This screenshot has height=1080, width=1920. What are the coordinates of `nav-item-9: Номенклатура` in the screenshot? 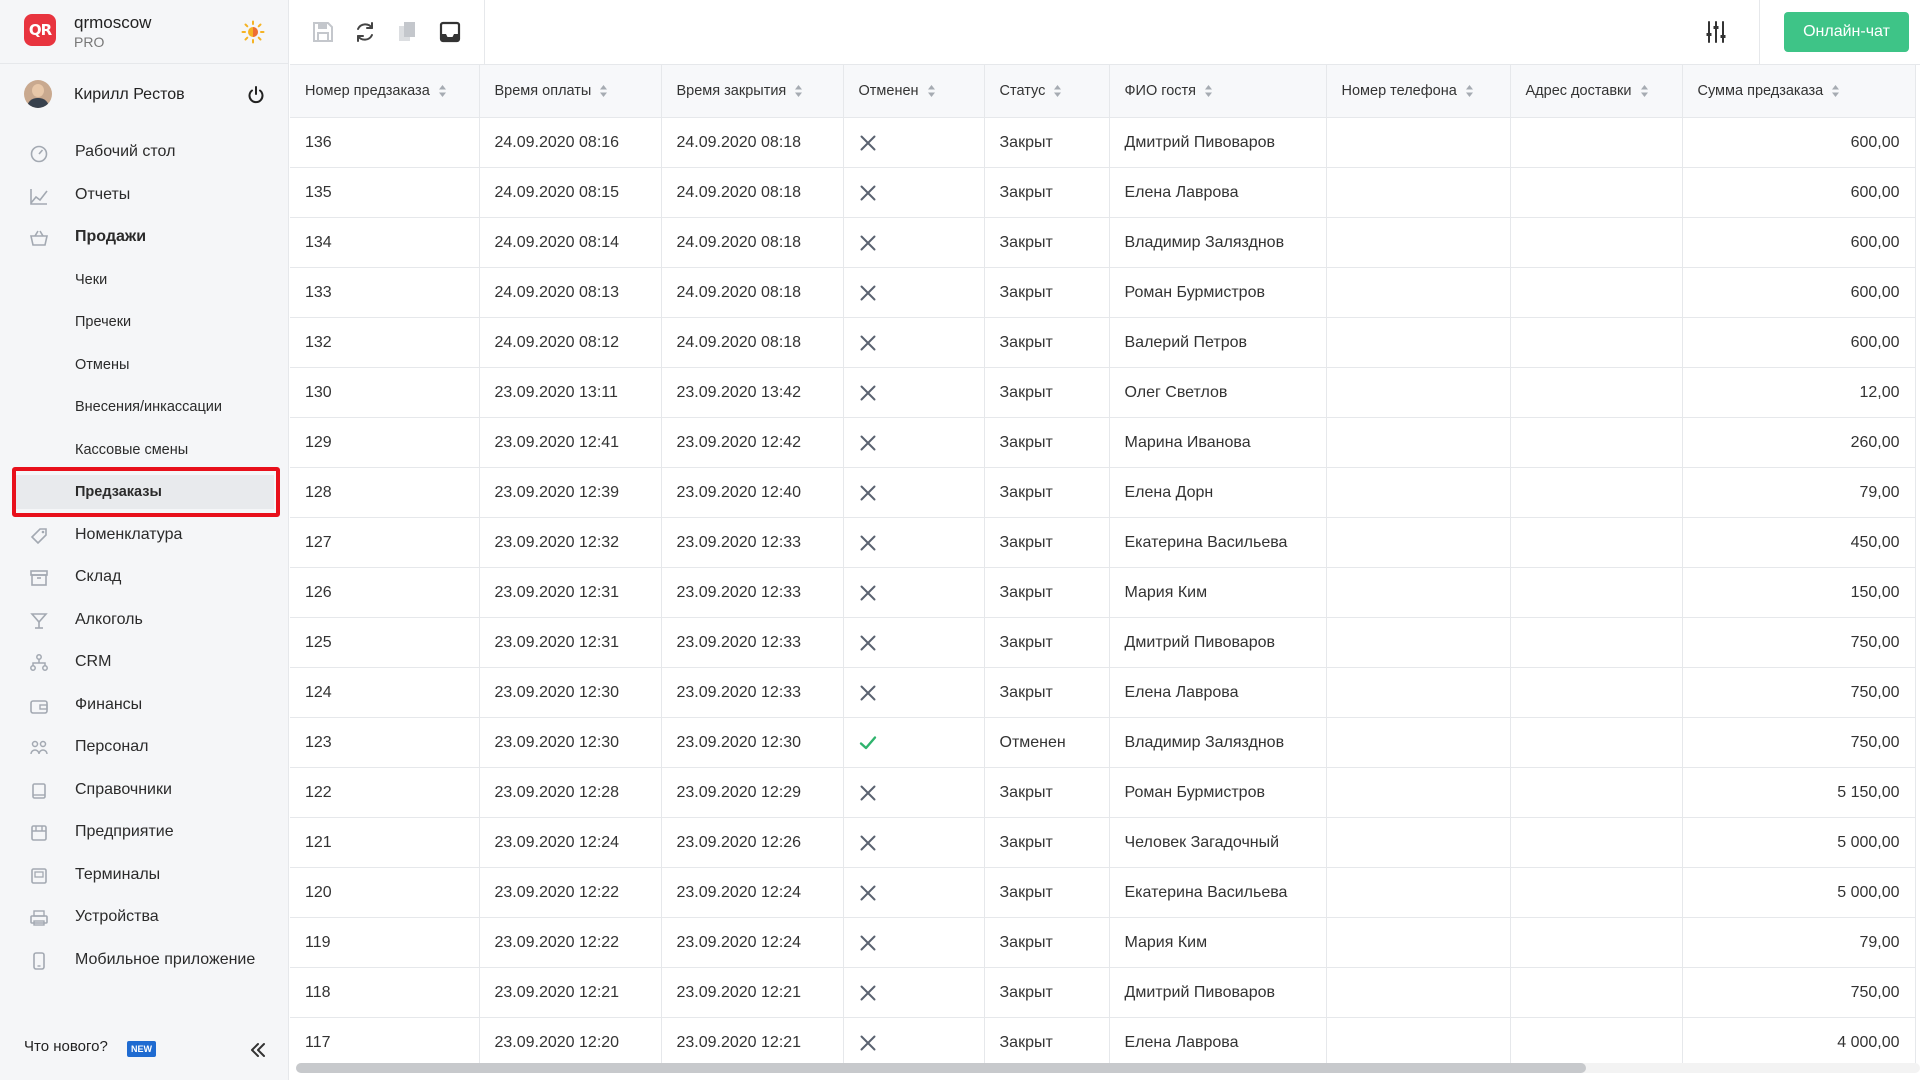 It's located at (144, 535).